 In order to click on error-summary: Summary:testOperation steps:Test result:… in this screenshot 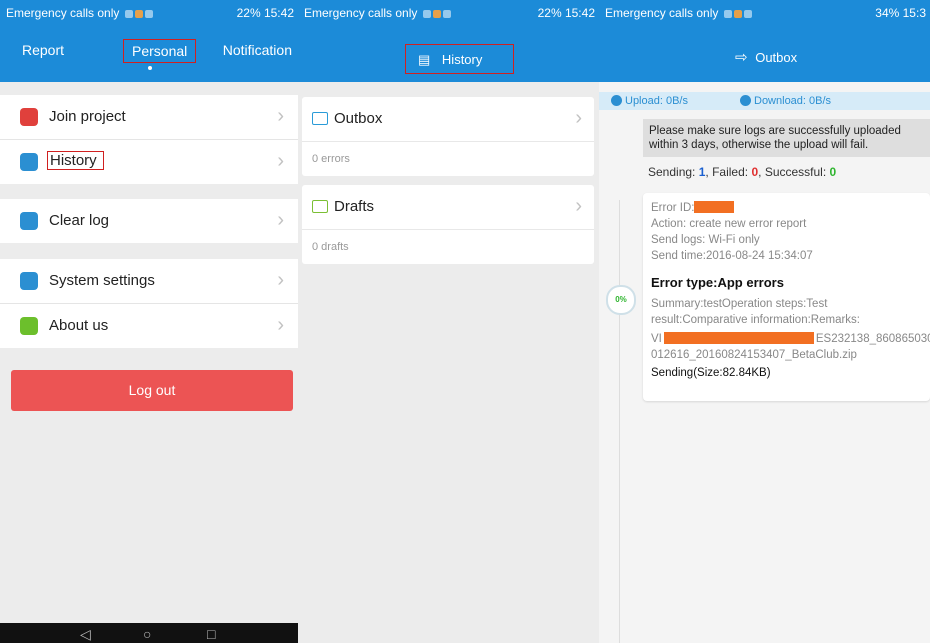, I will do `click(755, 312)`.